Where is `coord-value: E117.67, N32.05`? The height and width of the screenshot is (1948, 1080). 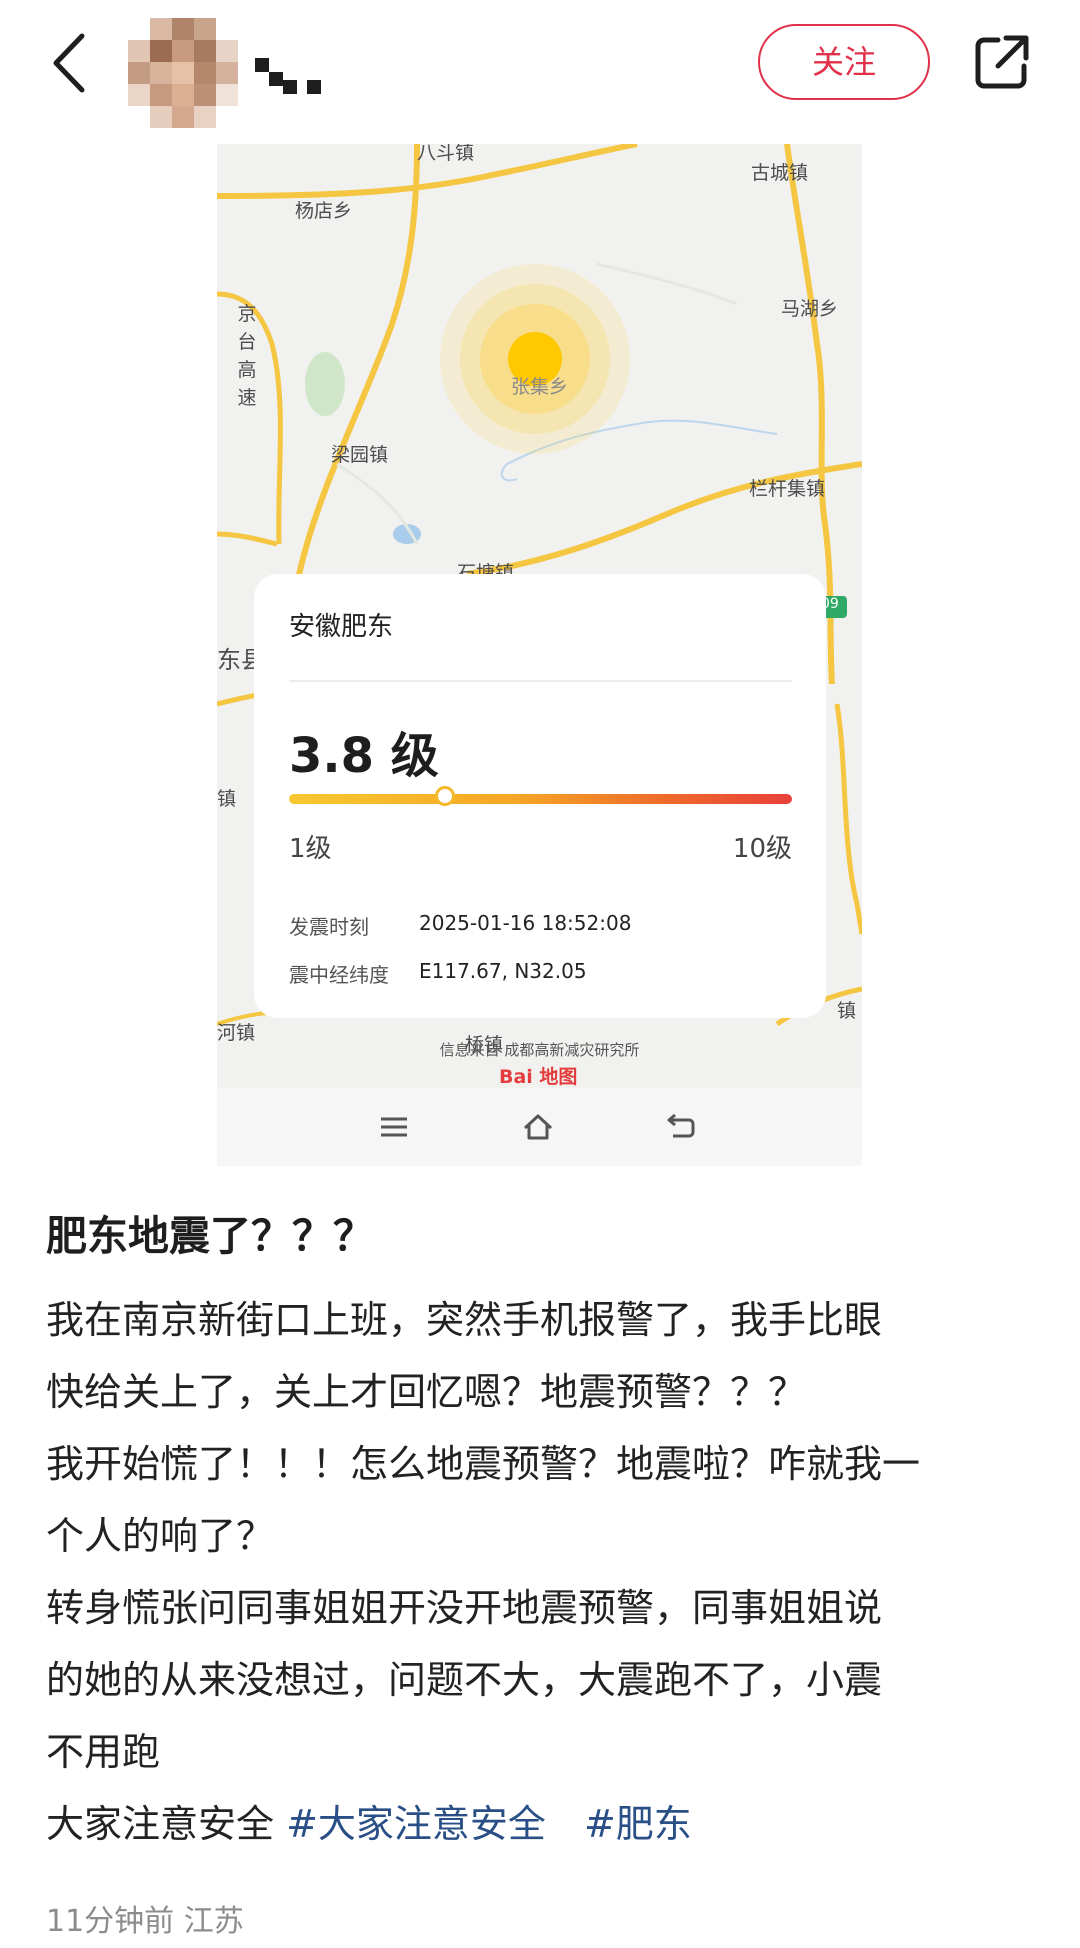
coord-value: E117.67, N32.05 is located at coordinates (503, 971).